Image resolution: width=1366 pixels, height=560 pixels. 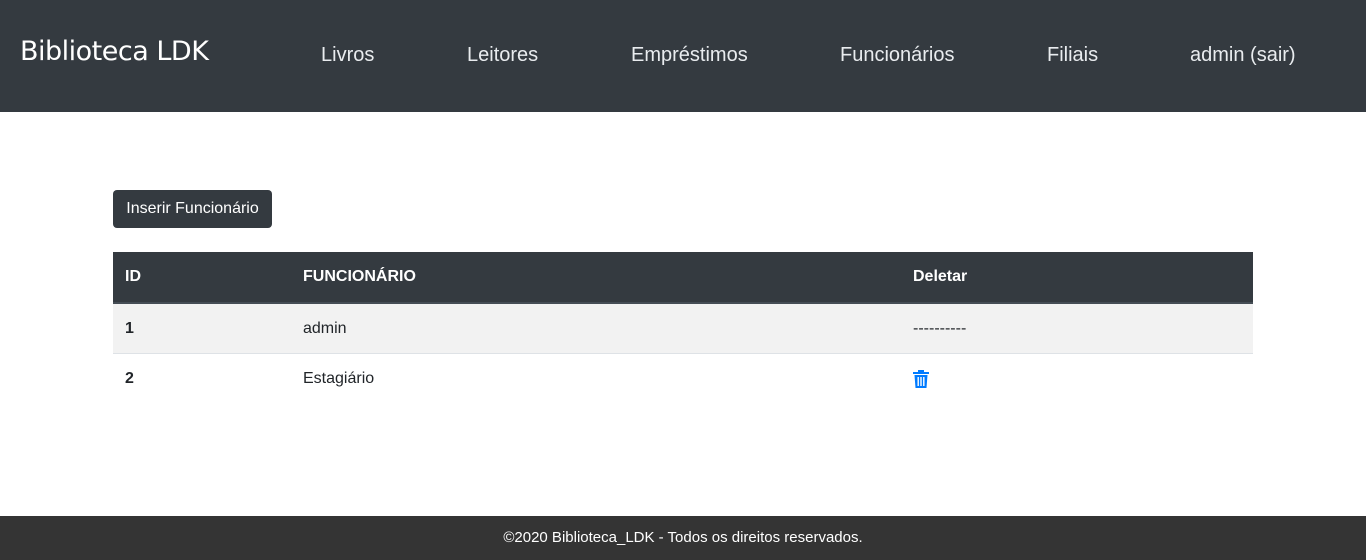 I want to click on brand-logo: Biblioteca LDK, so click(x=114, y=51).